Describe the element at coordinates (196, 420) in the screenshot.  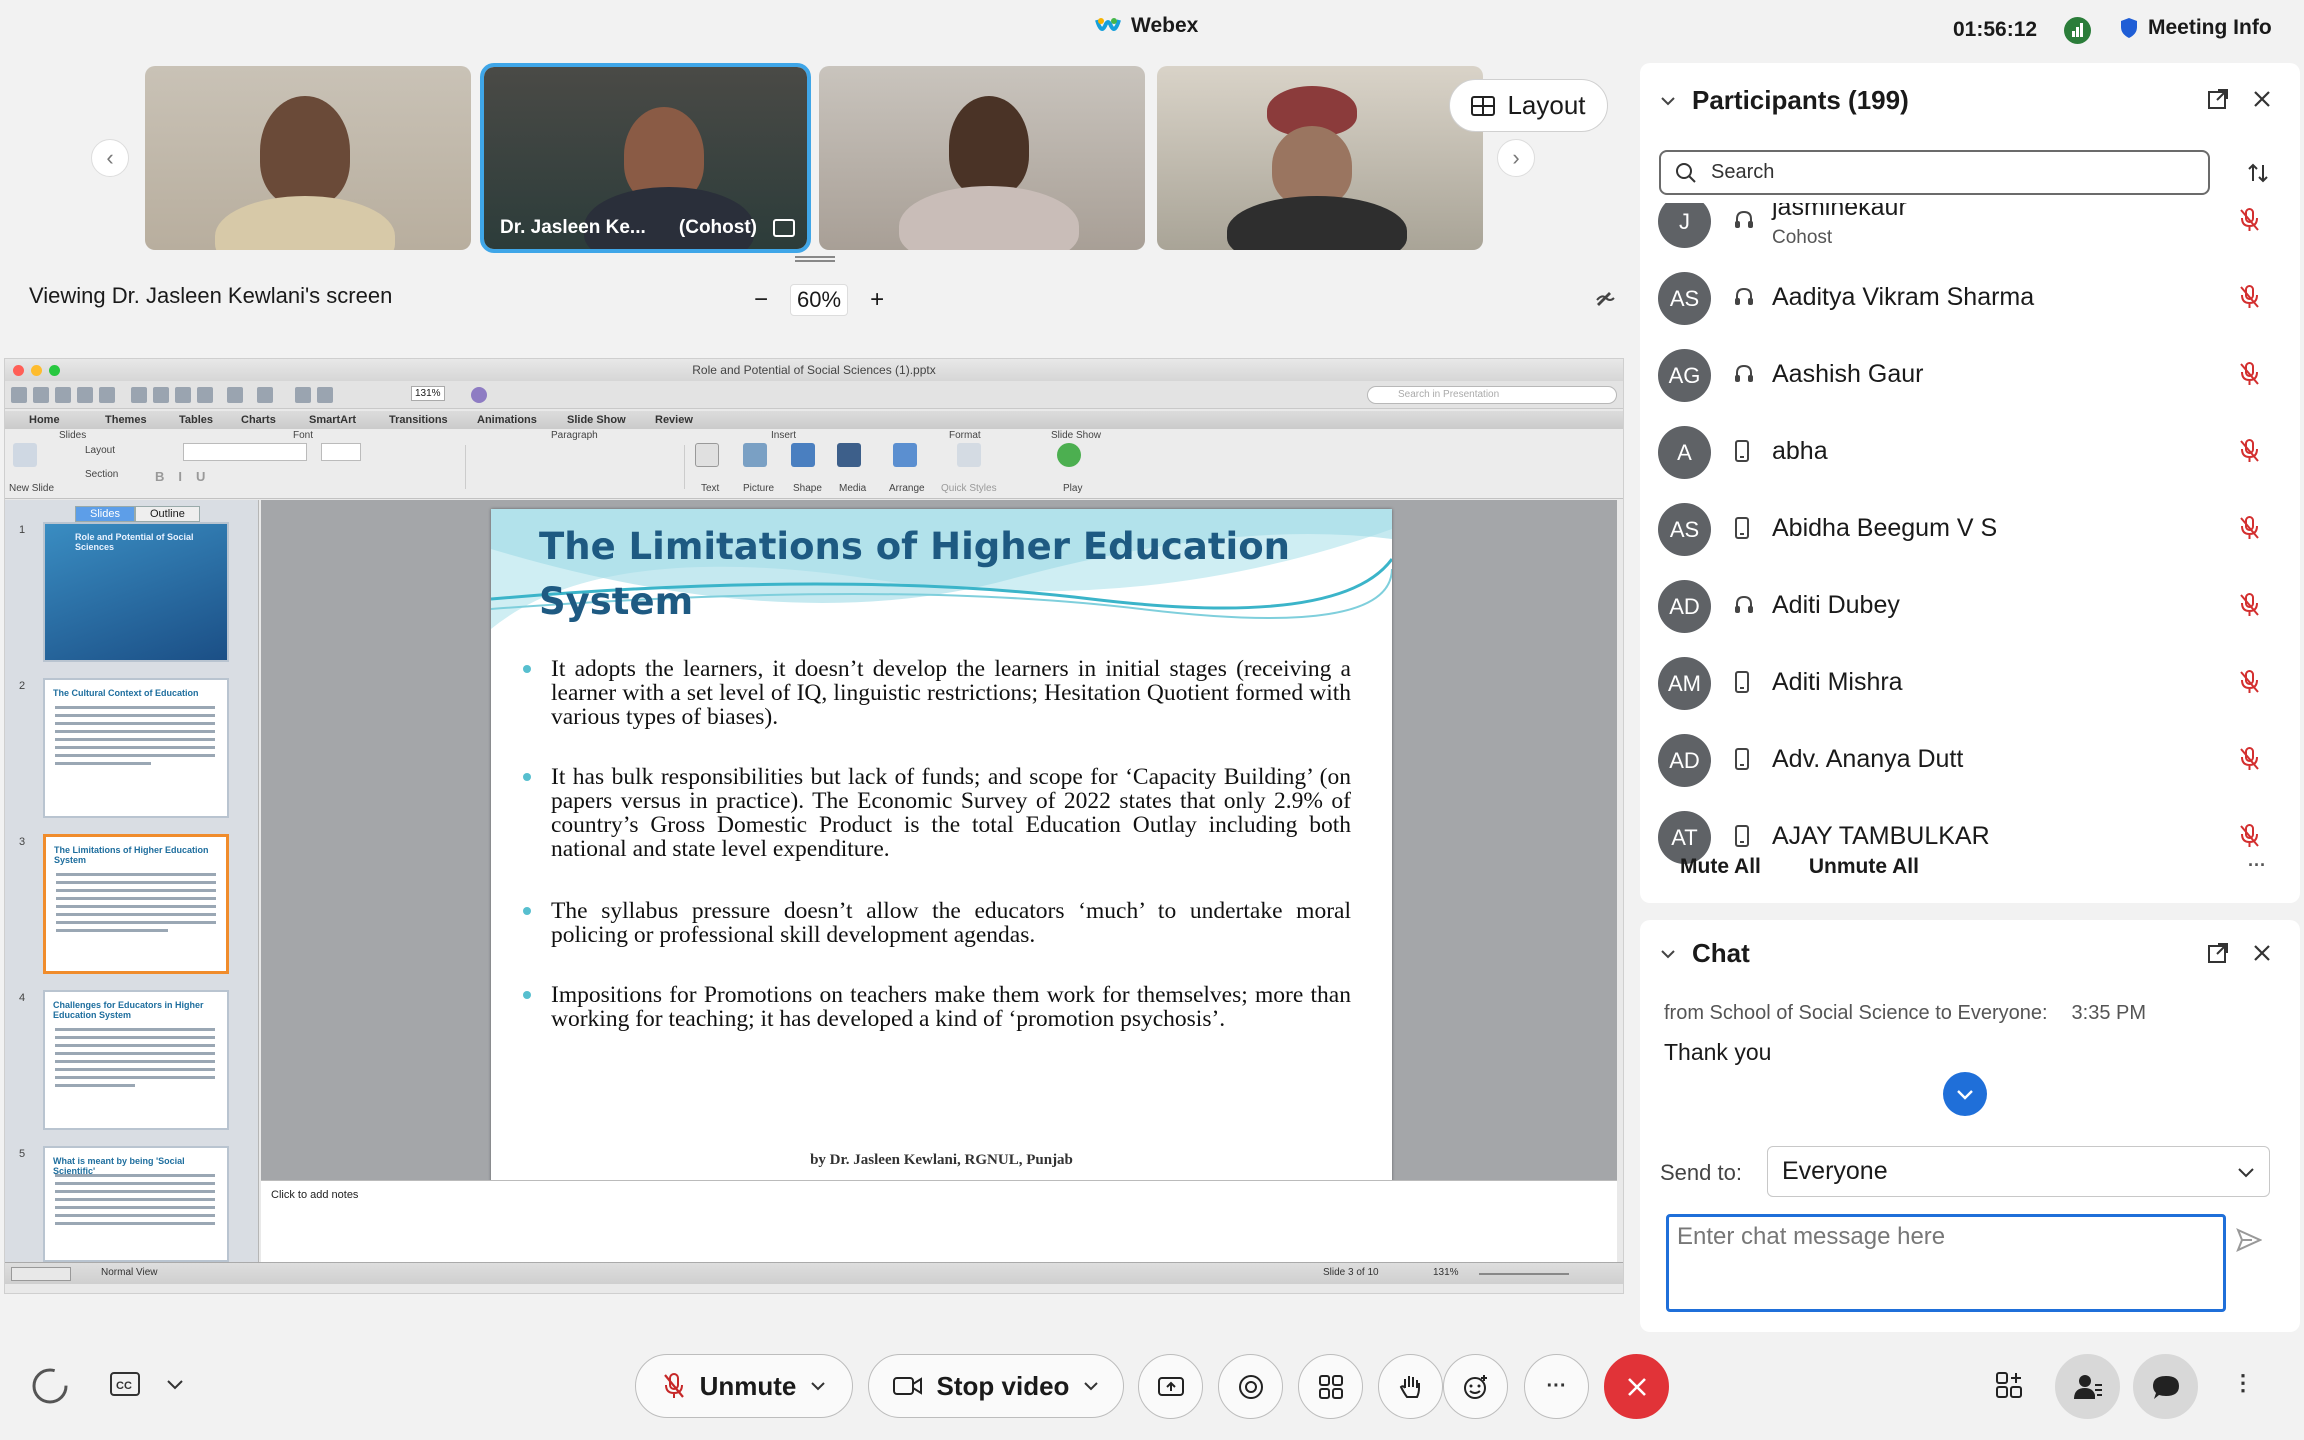
I see `ribbon-tab-tables: Tables` at that location.